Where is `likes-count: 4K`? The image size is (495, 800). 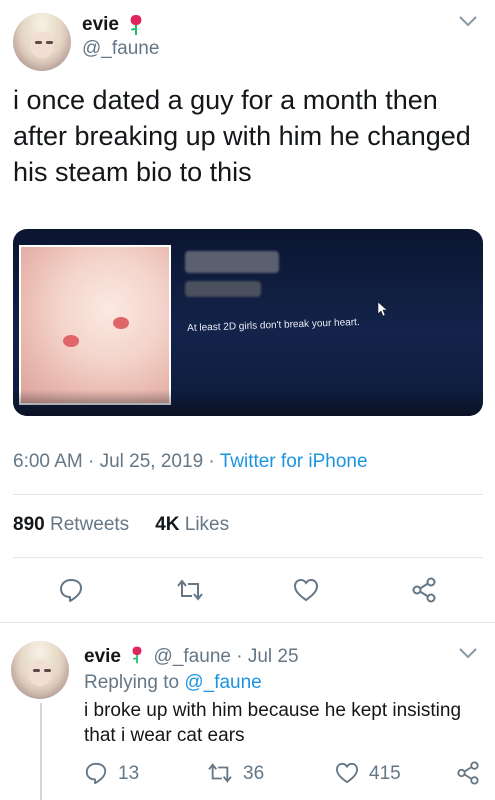 likes-count: 4K is located at coordinates (167, 524).